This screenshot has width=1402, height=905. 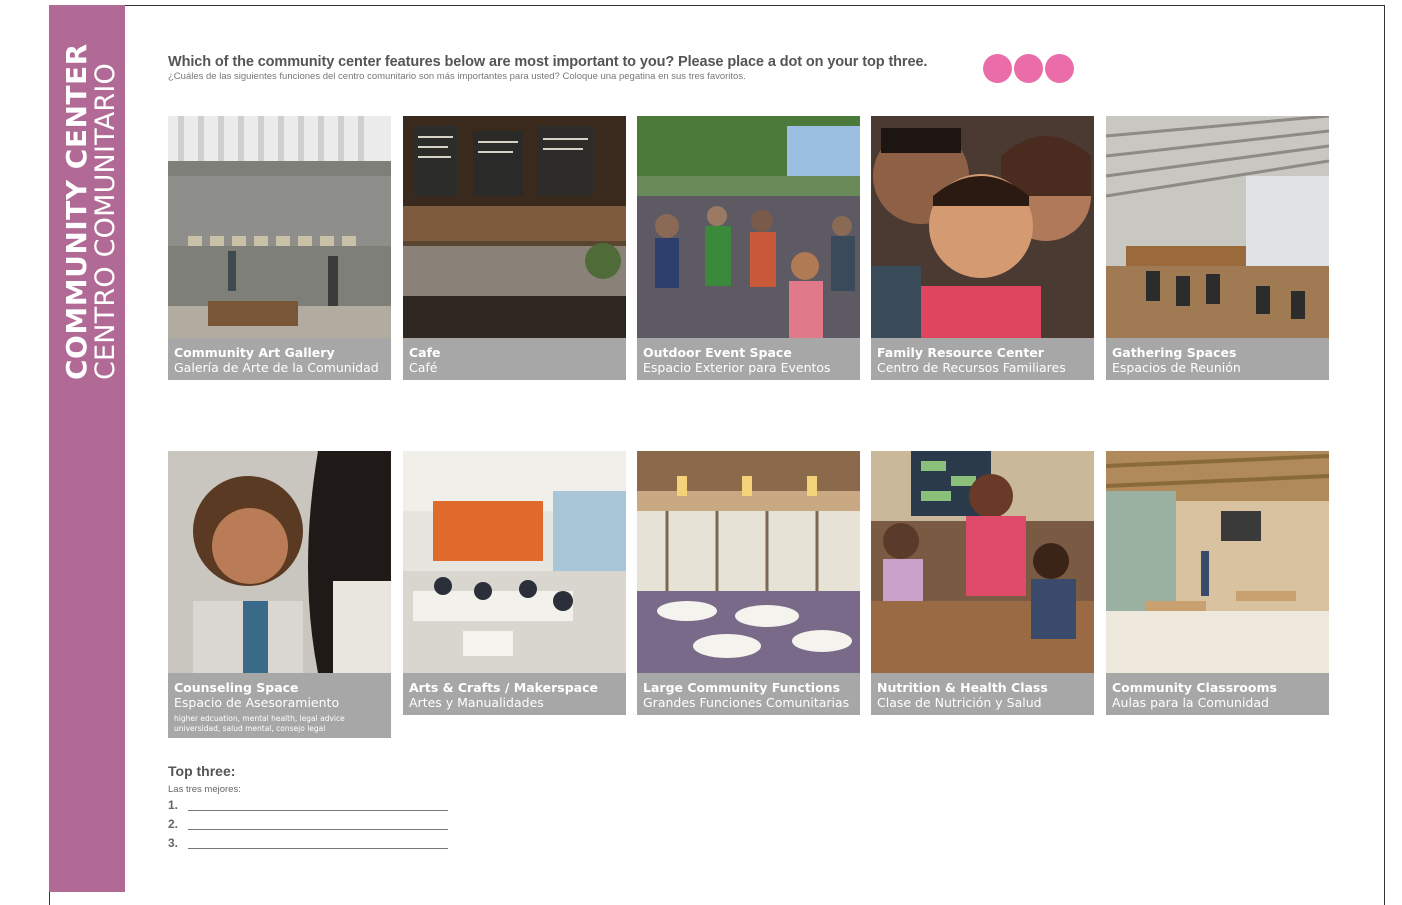 What do you see at coordinates (279, 562) in the screenshot?
I see `counseling-photo` at bounding box center [279, 562].